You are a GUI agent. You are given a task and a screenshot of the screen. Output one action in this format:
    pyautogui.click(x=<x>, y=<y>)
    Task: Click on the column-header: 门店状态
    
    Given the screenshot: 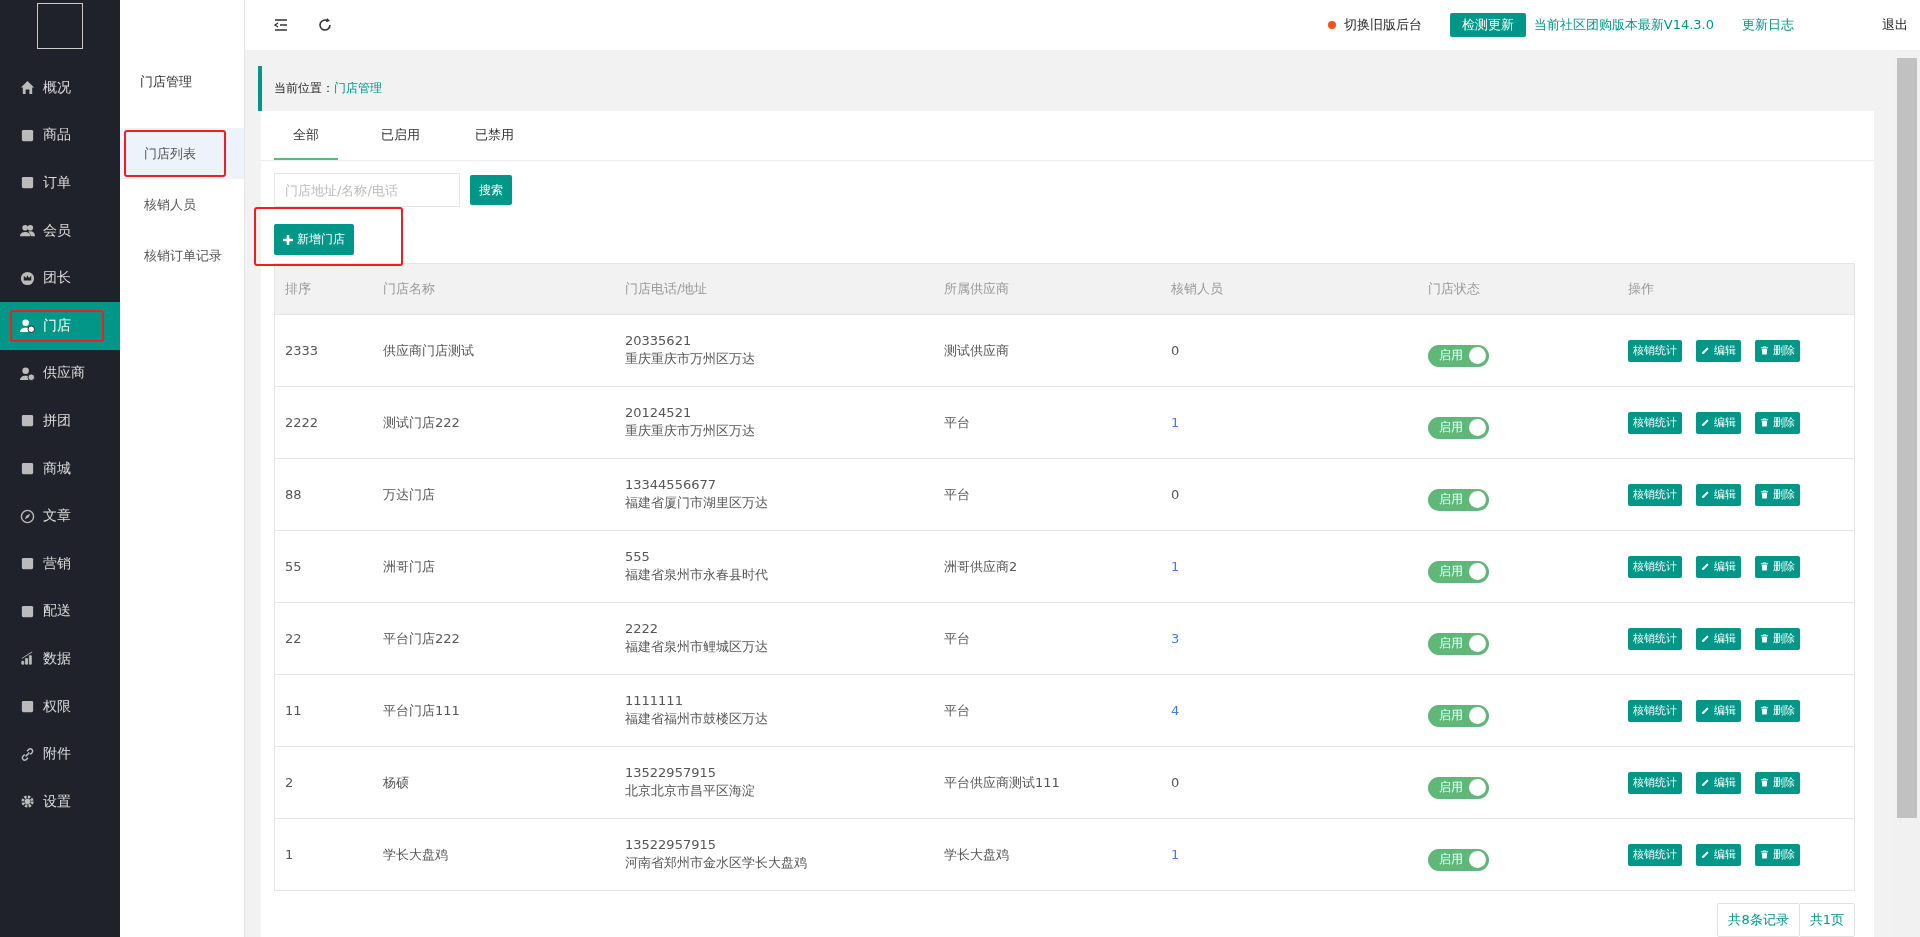 What is the action you would take?
    pyautogui.click(x=1454, y=289)
    